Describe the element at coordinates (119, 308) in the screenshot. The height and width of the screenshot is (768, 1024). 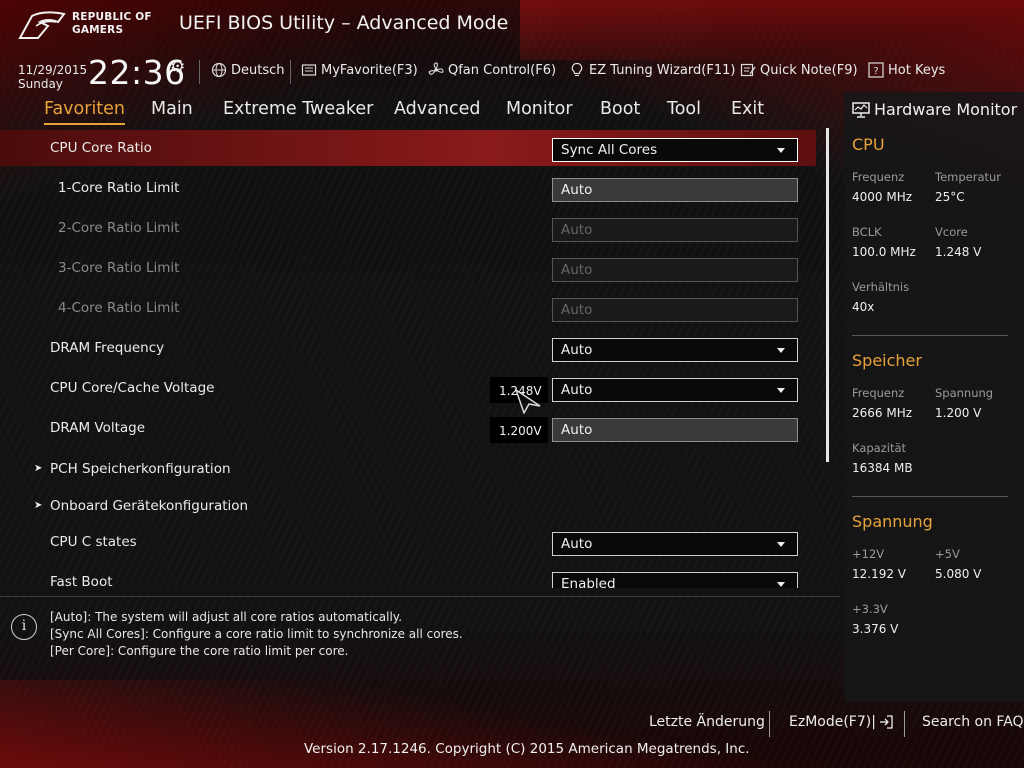
I see `core4-ratio-label: 4-Core Ratio Limit` at that location.